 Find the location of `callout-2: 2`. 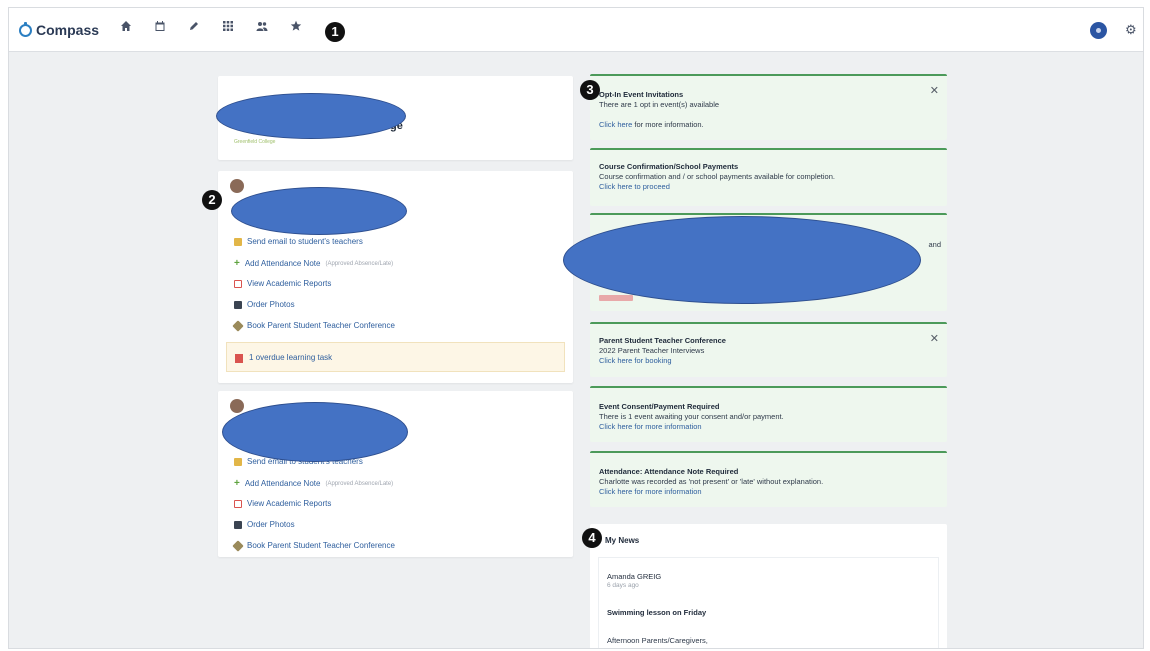

callout-2: 2 is located at coordinates (212, 200).